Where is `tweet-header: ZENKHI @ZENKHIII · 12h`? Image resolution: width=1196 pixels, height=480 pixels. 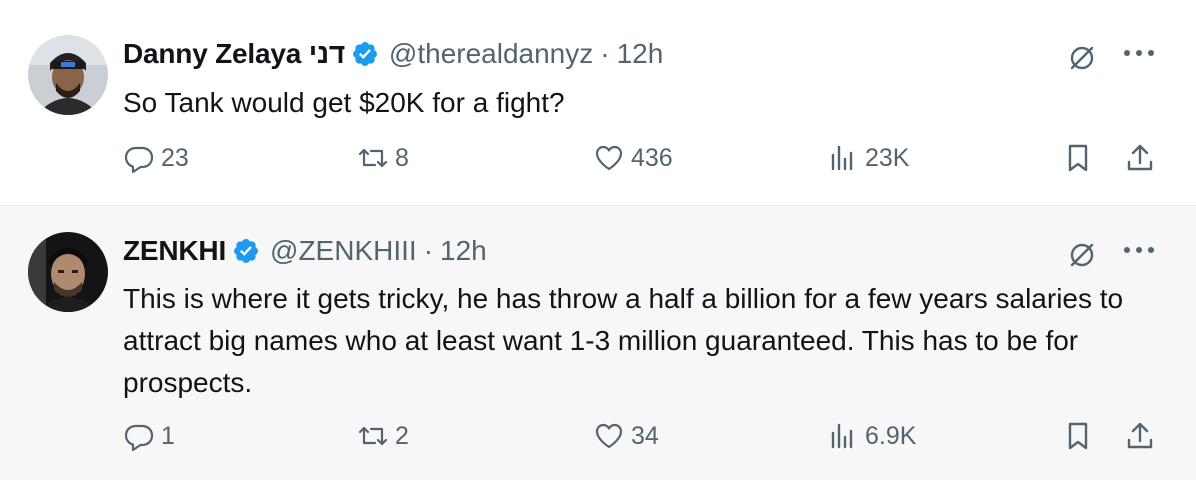 tweet-header: ZENKHI @ZENKHIII · 12h is located at coordinates (305, 251).